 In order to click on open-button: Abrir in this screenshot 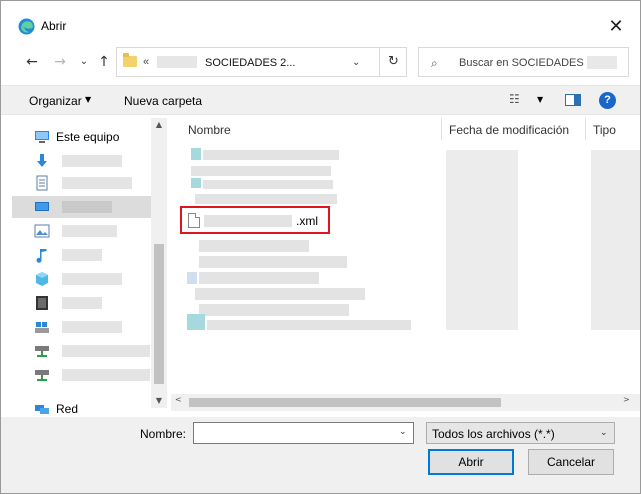, I will do `click(471, 462)`.